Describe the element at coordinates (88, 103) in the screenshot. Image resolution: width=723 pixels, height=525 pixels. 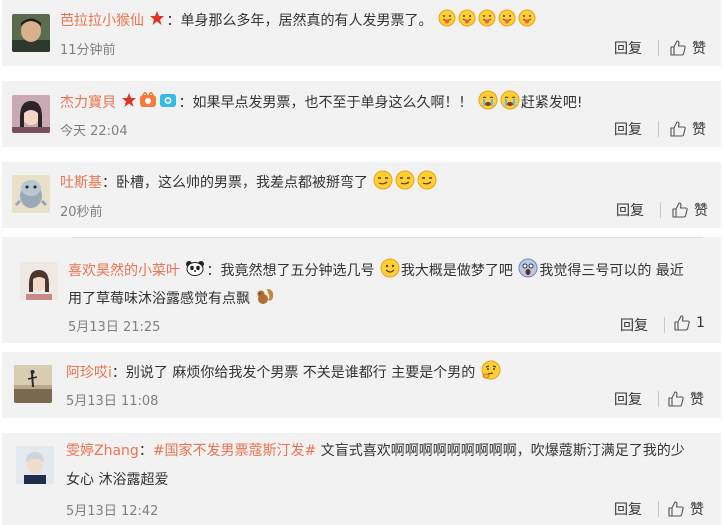
I see `username-link: 杰力寶貝` at that location.